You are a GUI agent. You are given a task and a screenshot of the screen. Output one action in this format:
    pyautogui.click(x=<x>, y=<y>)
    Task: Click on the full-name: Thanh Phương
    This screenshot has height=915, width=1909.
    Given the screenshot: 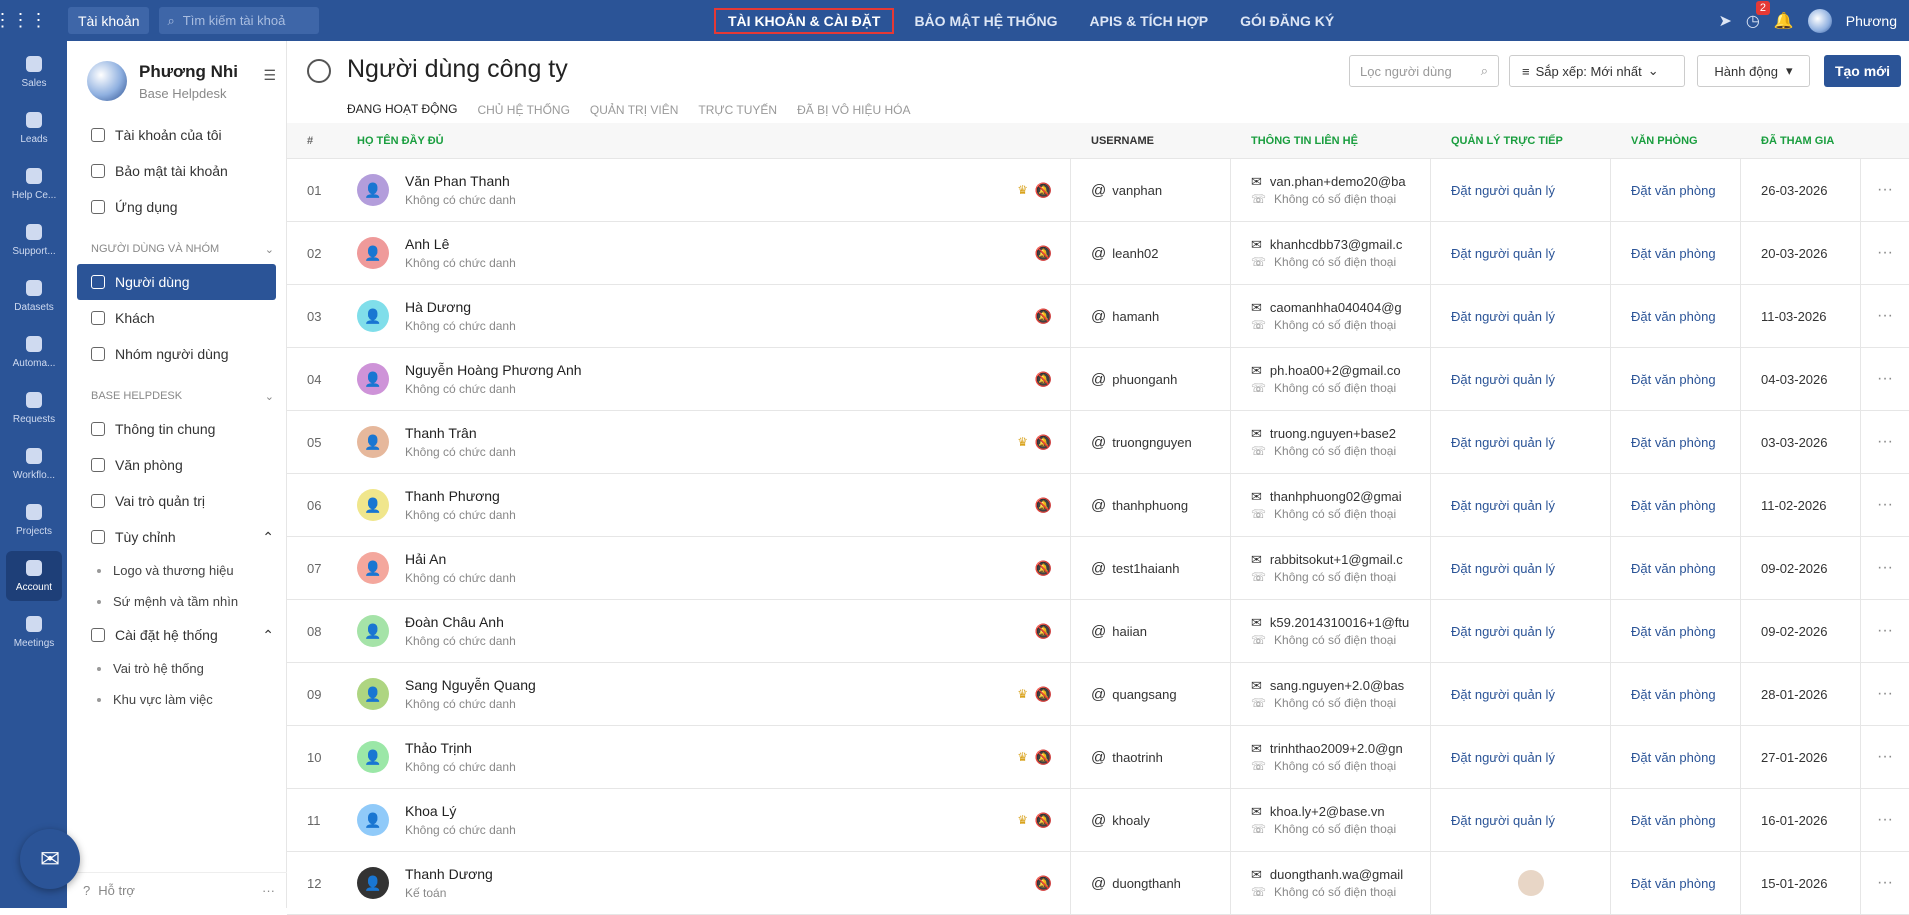 What is the action you would take?
    pyautogui.click(x=460, y=496)
    